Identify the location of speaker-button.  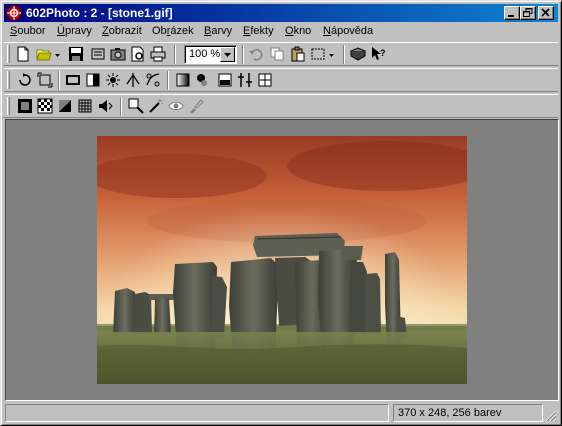
(105, 106).